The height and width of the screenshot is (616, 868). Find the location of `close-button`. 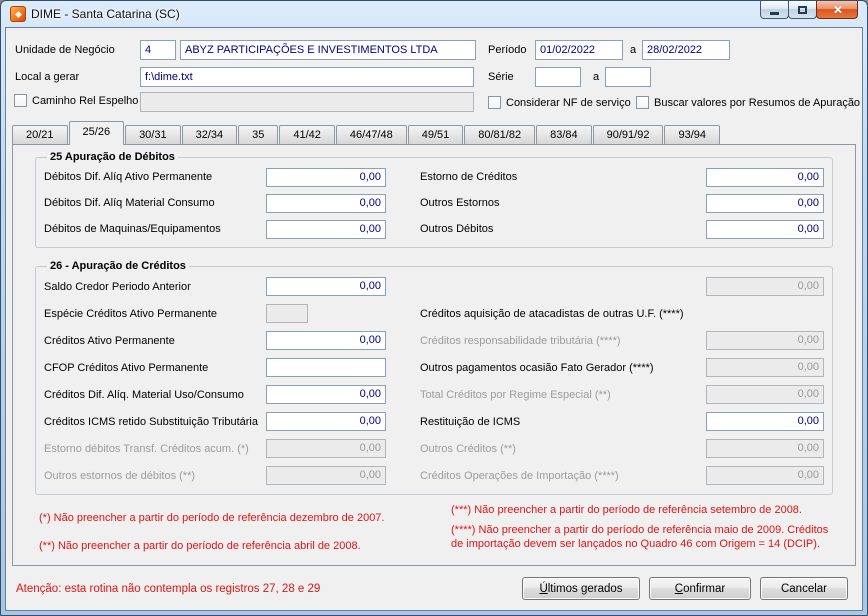

close-button is located at coordinates (837, 10).